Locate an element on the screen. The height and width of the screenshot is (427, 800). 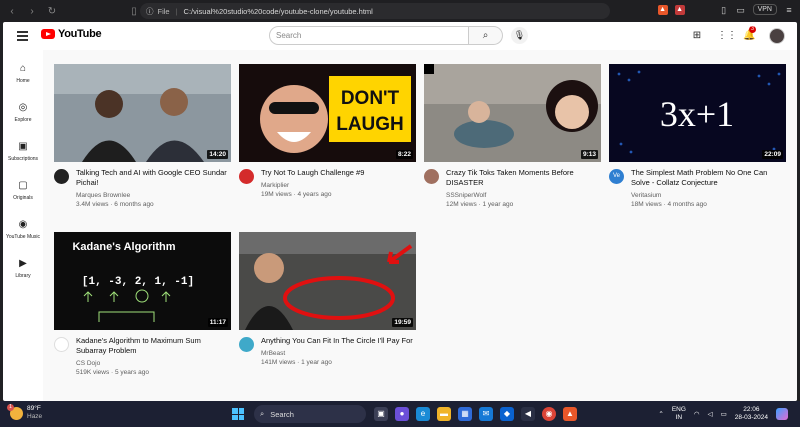
sidebar-item-label: Subscriptions is located at coordinates (22, 159).